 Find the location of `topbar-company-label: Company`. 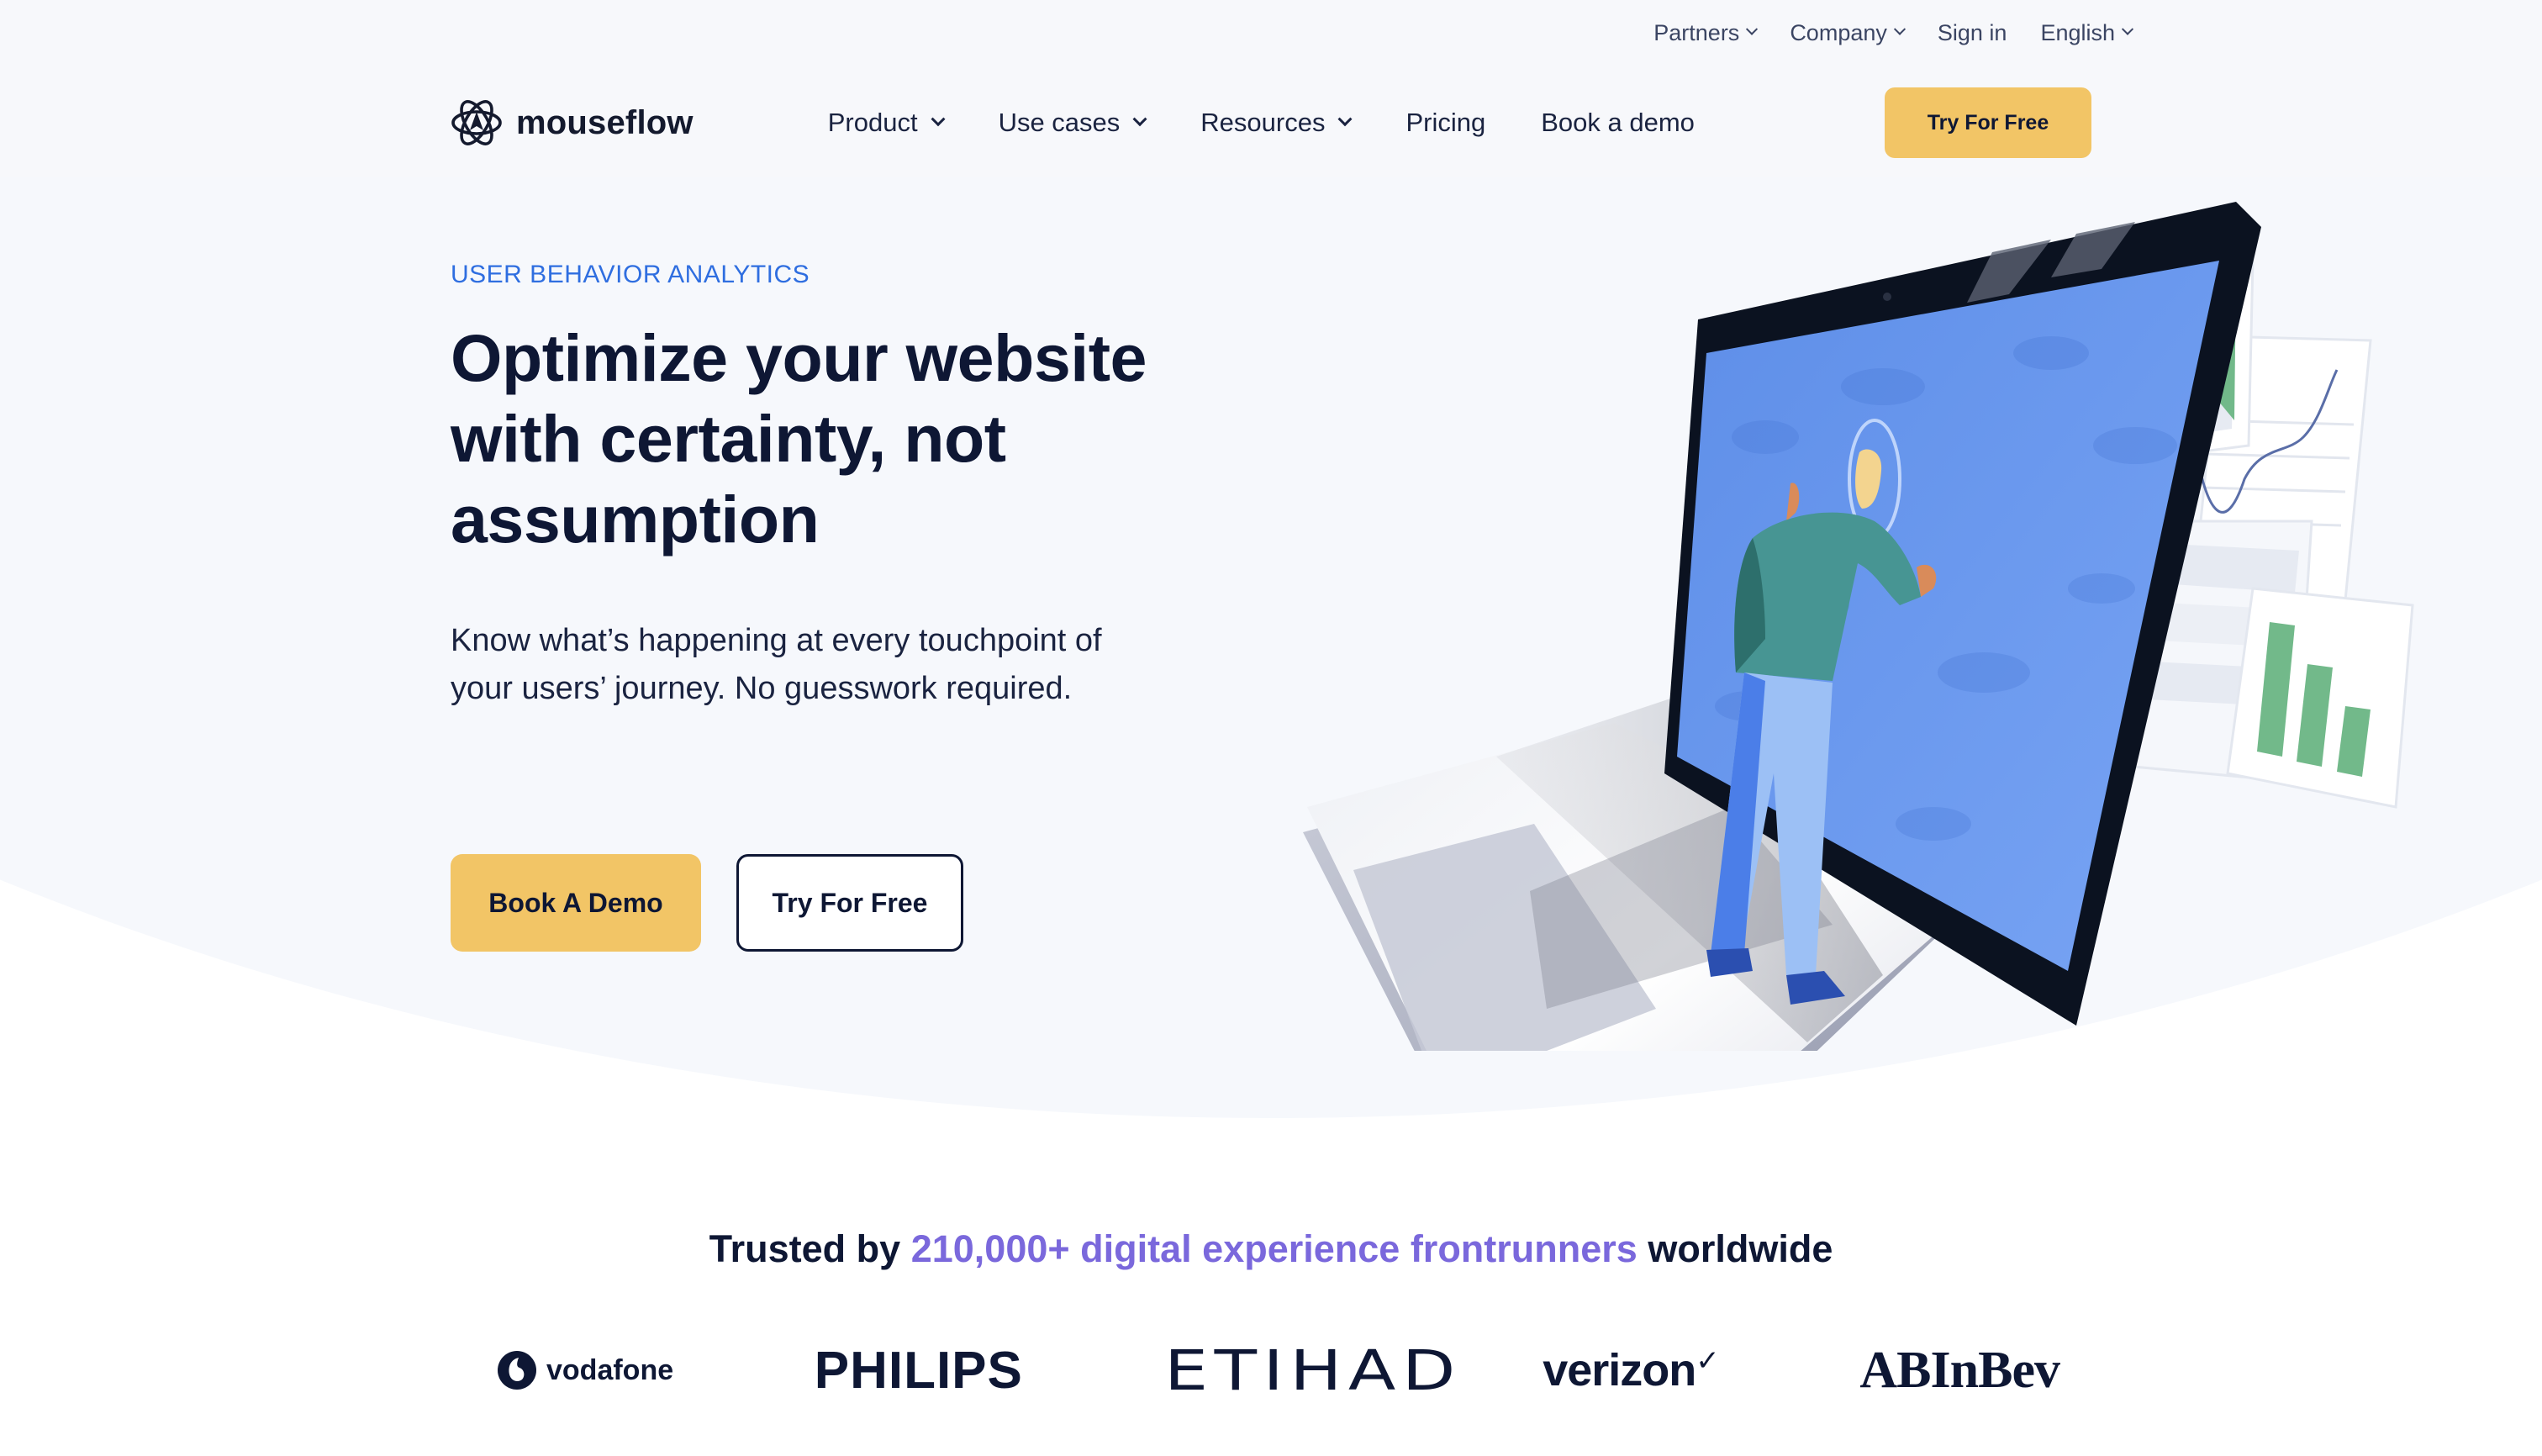

topbar-company-label: Company is located at coordinates (1839, 32).